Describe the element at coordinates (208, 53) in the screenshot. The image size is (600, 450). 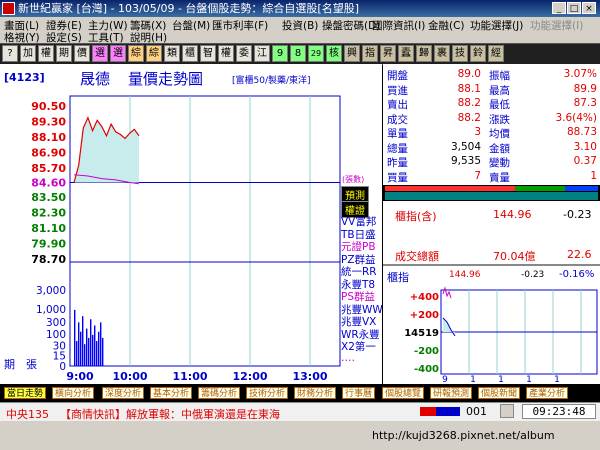
I see `toolbar-button-11: 智` at that location.